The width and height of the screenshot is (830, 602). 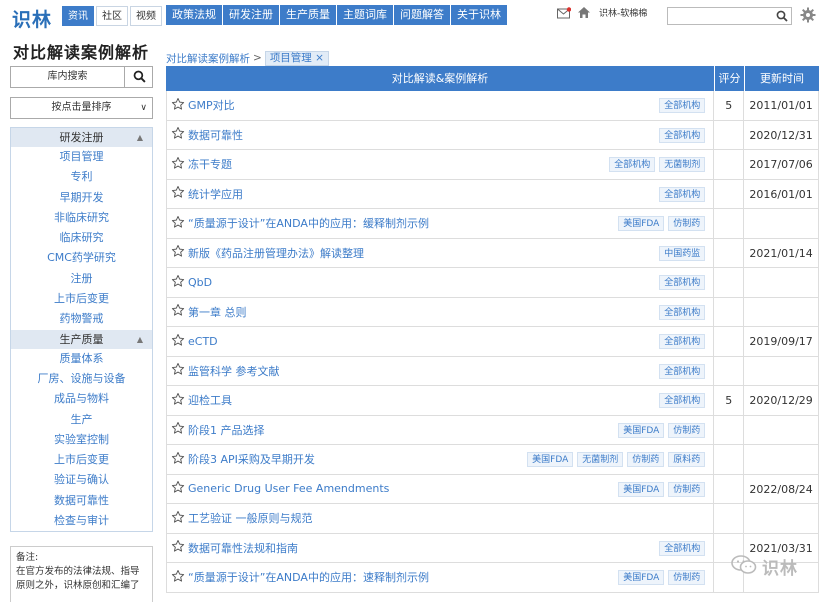 What do you see at coordinates (208, 58) in the screenshot?
I see `breadcrumb-parent: 对比解读案例解析` at bounding box center [208, 58].